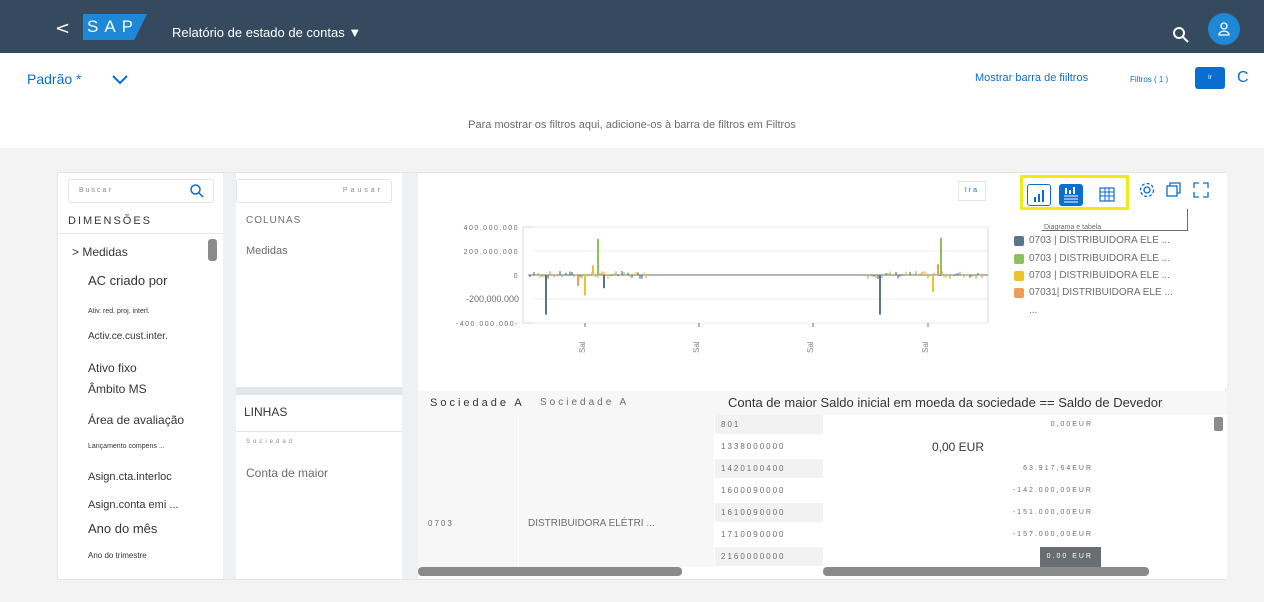 This screenshot has height=602, width=1264. What do you see at coordinates (110, 221) in the screenshot?
I see `dimensions-title: DIMENSÕES` at bounding box center [110, 221].